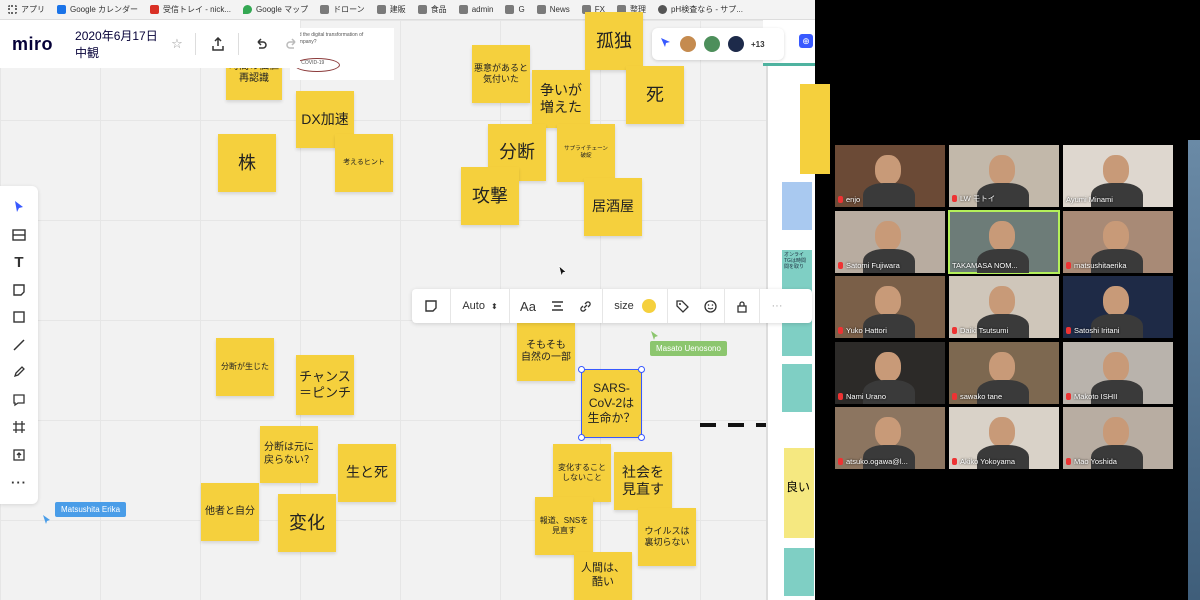 This screenshot has height=600, width=1200. What do you see at coordinates (1118, 438) in the screenshot?
I see `participant-tile: Mao Yoshida` at bounding box center [1118, 438].